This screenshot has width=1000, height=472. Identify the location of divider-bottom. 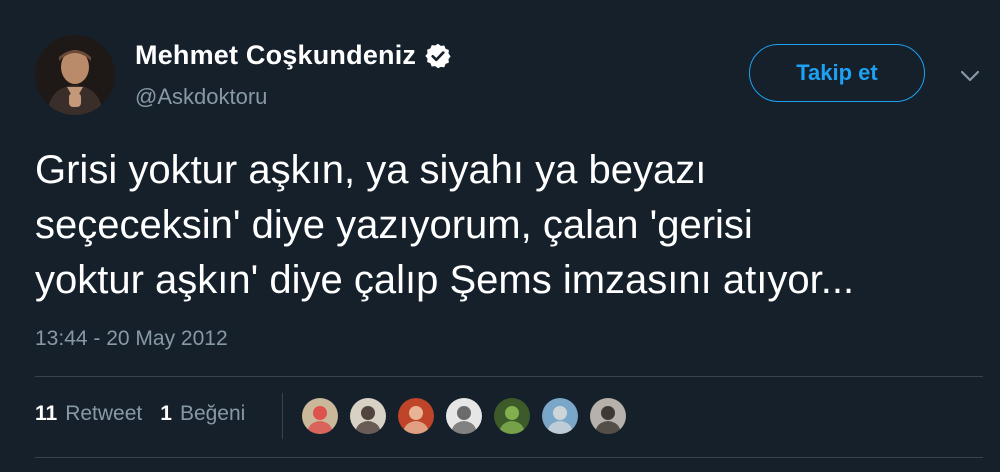
(509, 457).